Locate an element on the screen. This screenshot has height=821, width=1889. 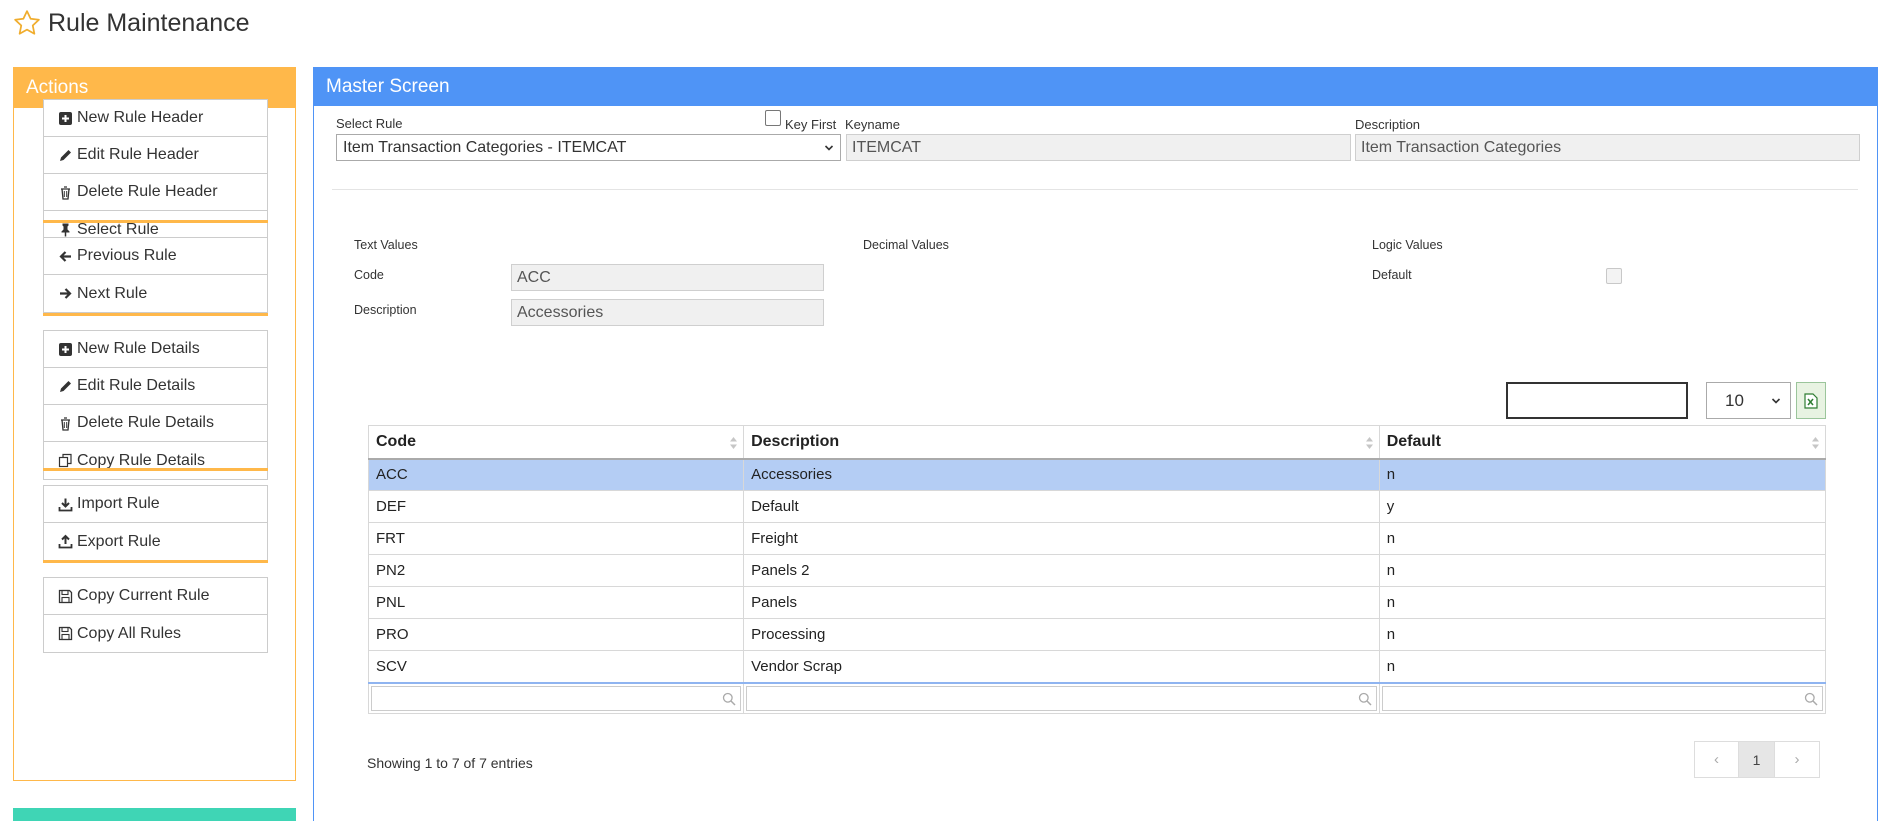
search-icon is located at coordinates (729, 699).